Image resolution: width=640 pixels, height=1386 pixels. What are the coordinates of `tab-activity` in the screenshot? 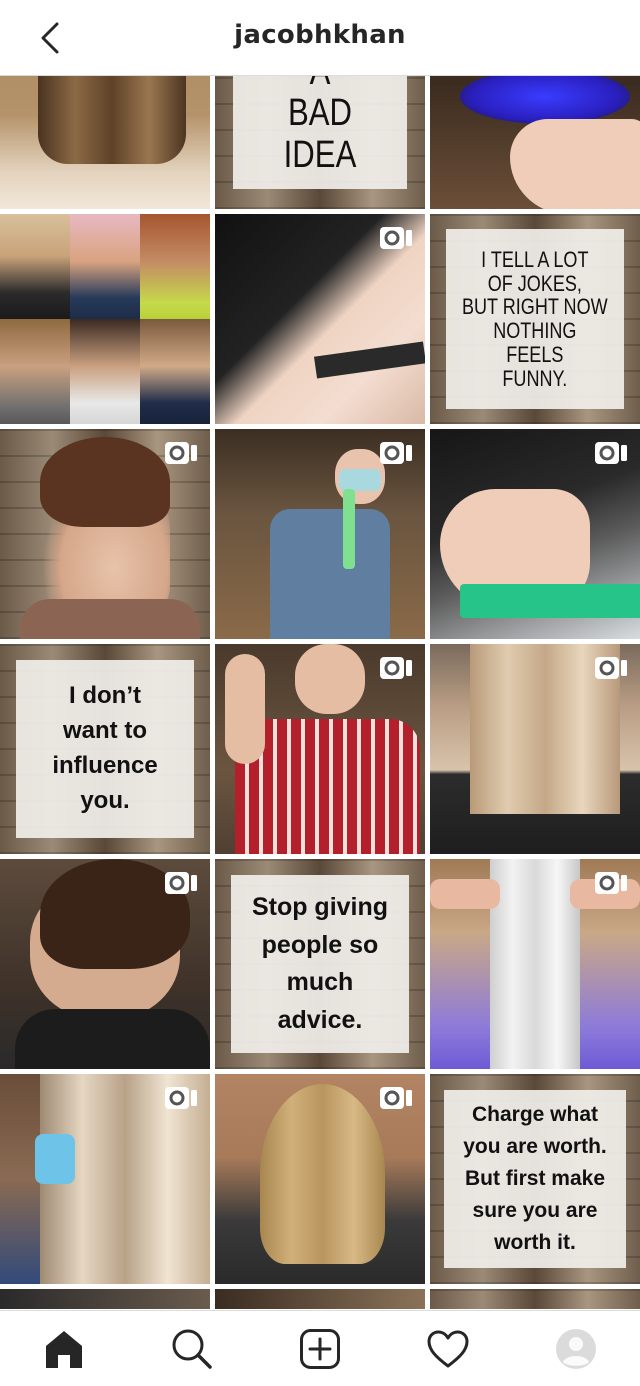 It's located at (448, 1349).